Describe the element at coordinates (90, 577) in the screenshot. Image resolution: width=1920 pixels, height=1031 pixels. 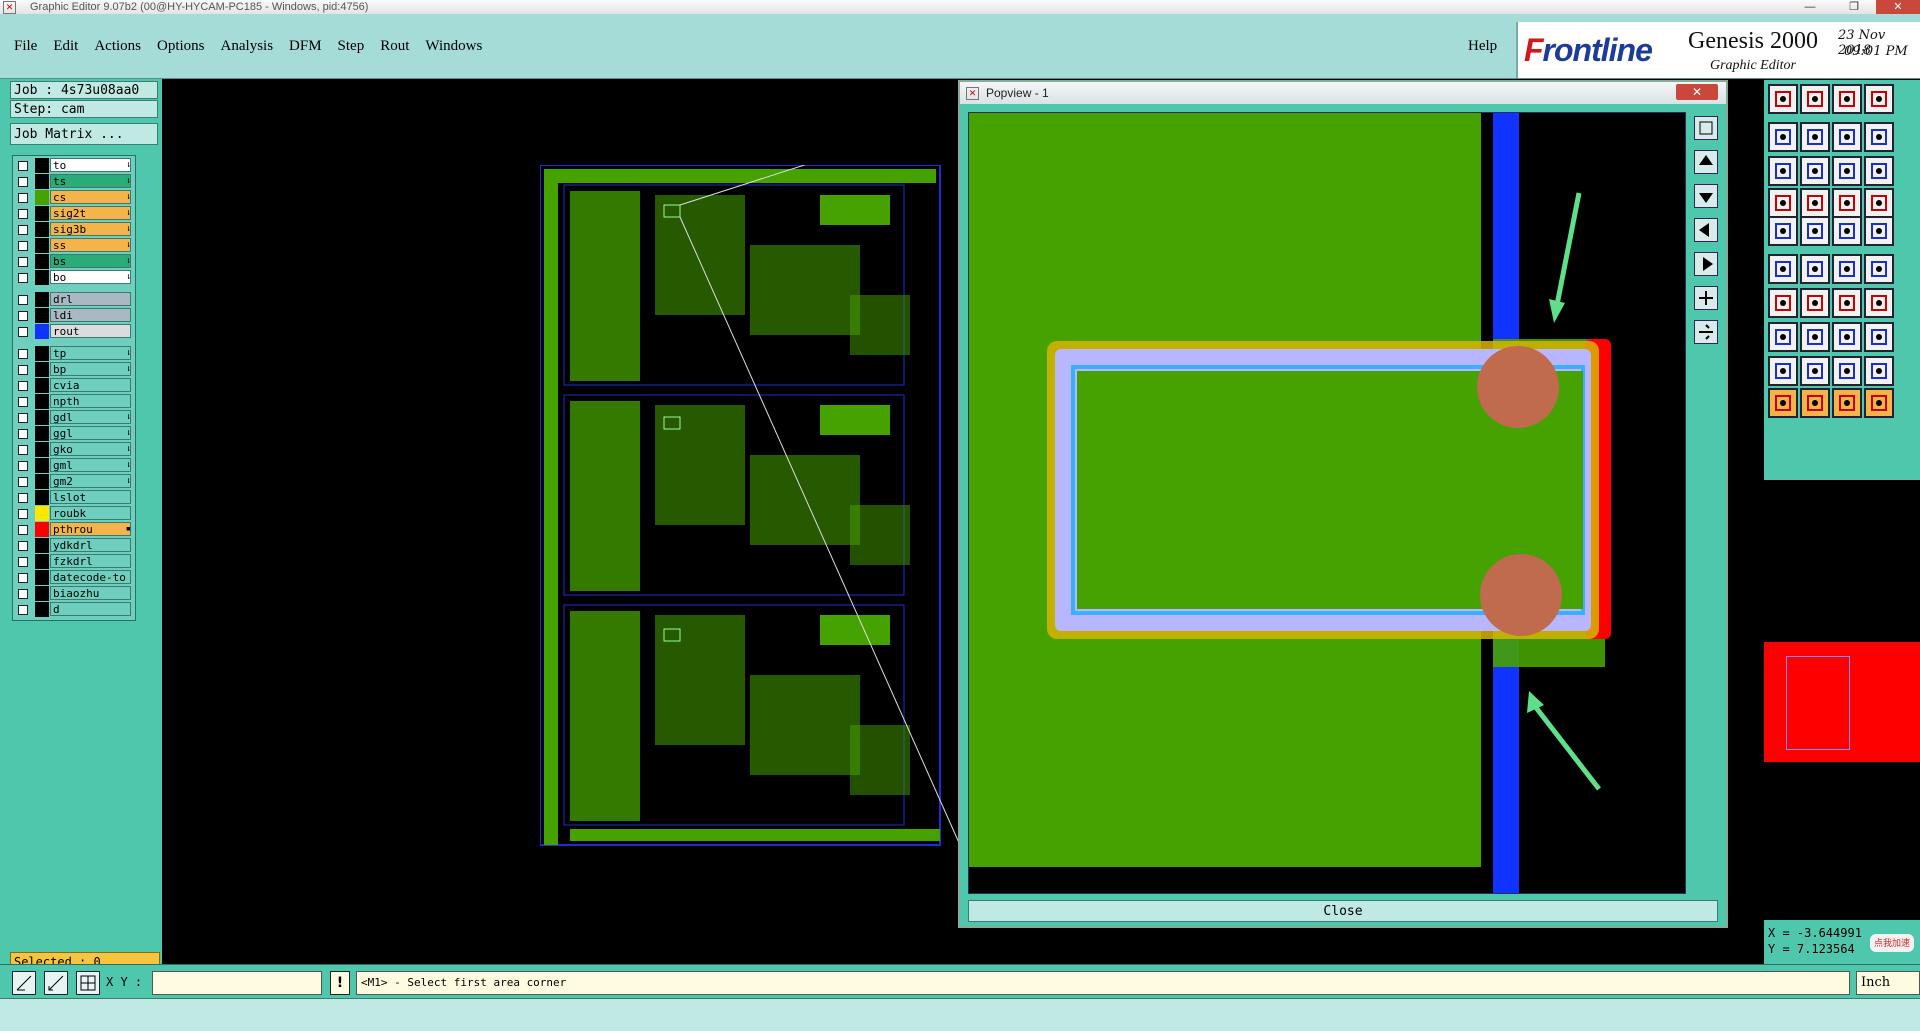
I see `layer-name: datecode-to` at that location.